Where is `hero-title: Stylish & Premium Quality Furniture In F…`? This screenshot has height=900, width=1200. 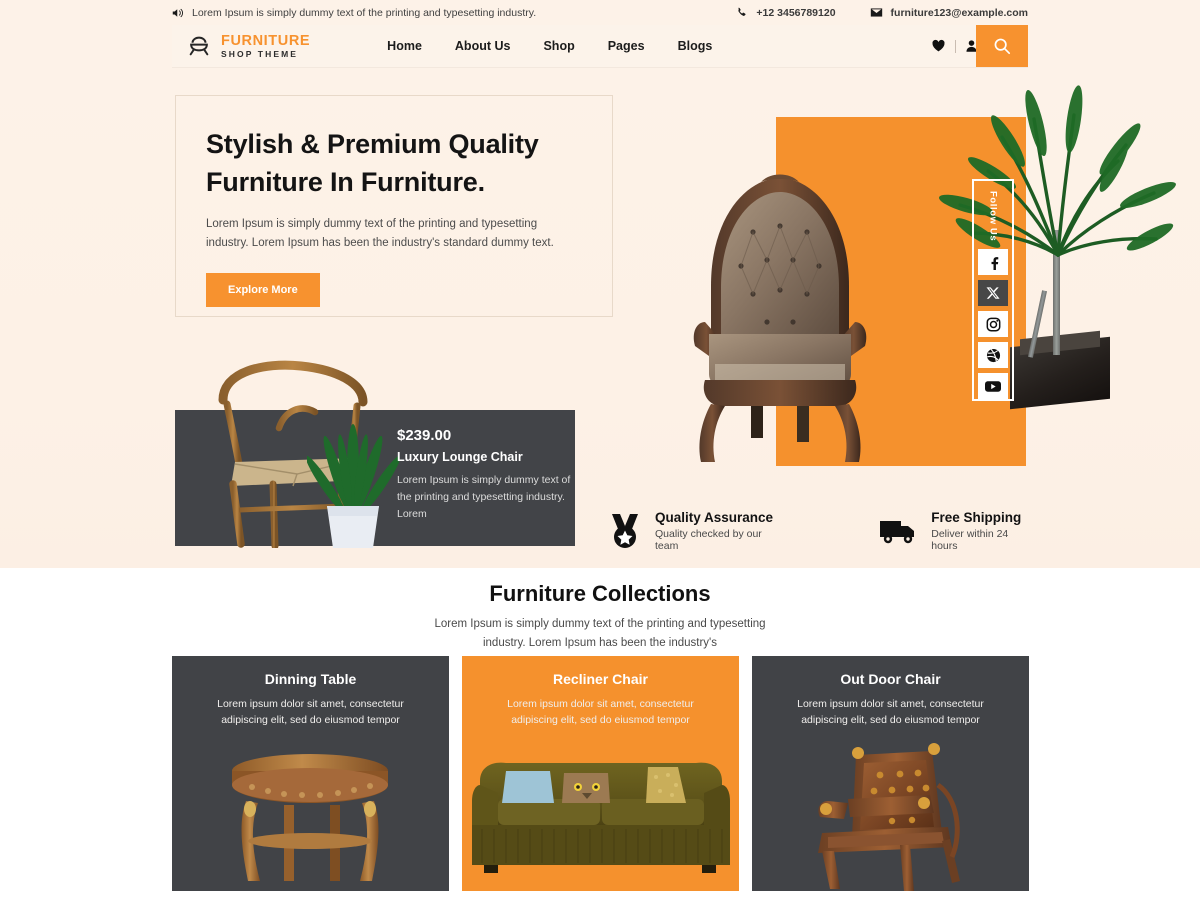
hero-title: Stylish & Premium Quality Furniture In F… is located at coordinates (372, 163).